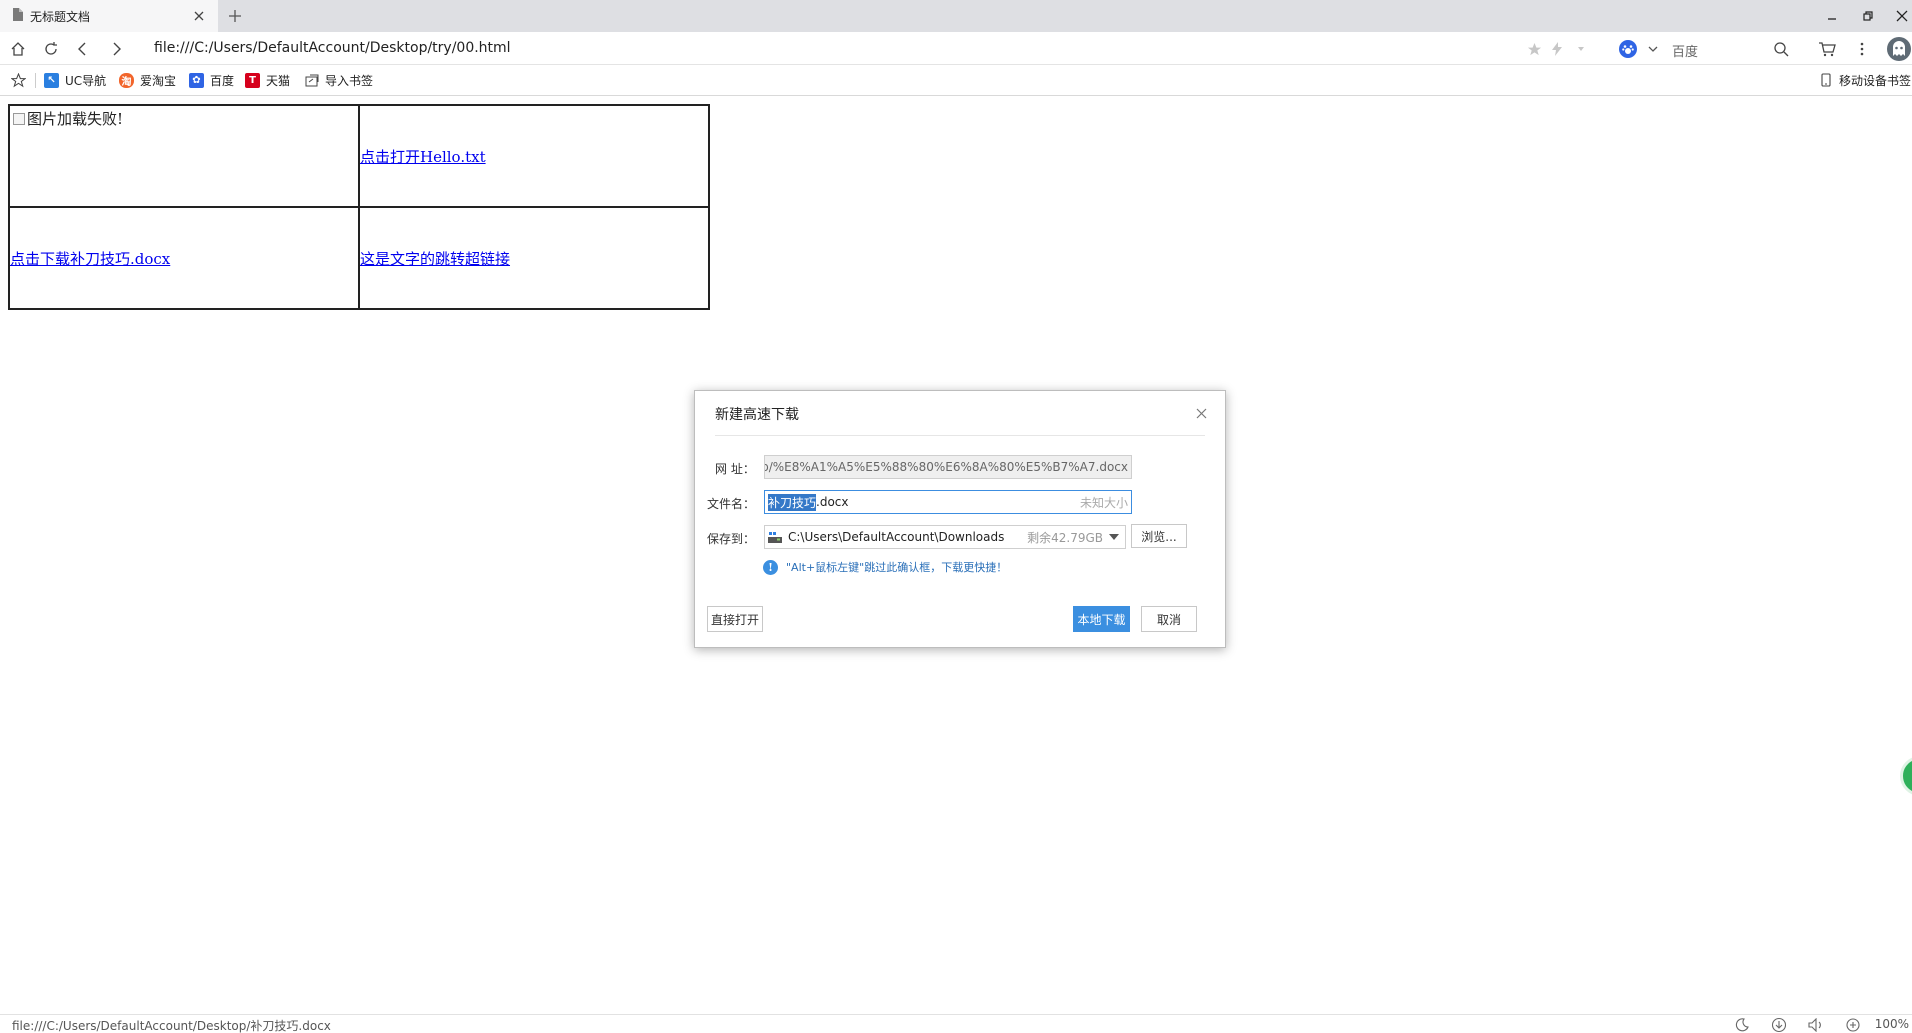 This screenshot has height=1033, width=1912. Describe the element at coordinates (423, 157) in the screenshot. I see `open-hello-txt-link: 点击打开Hello.txt` at that location.